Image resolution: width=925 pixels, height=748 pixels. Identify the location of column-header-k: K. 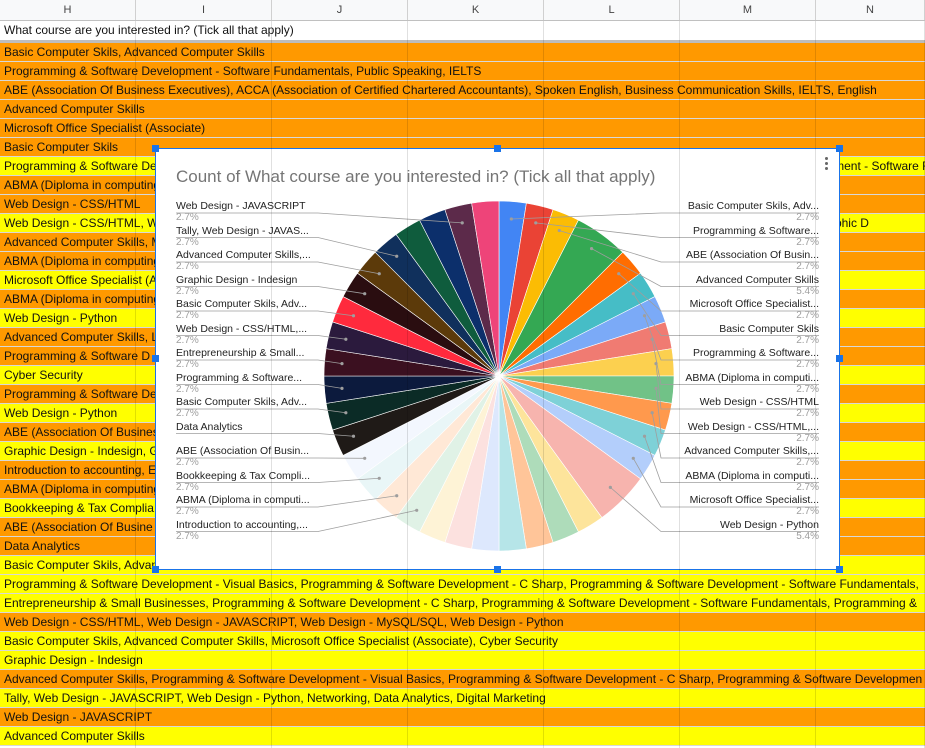
(476, 10).